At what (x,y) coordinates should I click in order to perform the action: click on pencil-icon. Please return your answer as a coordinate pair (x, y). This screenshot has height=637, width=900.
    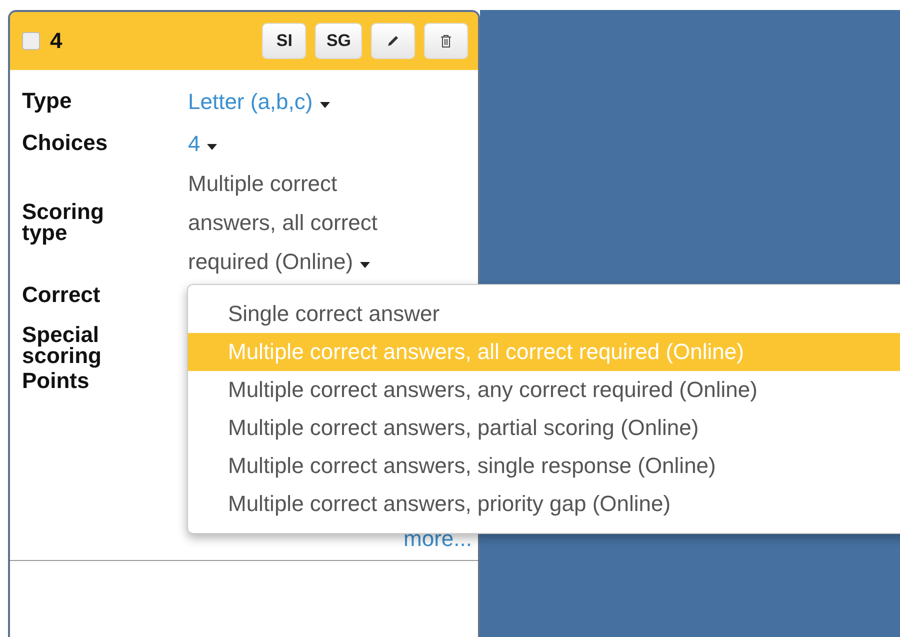
    Looking at the image, I should click on (393, 41).